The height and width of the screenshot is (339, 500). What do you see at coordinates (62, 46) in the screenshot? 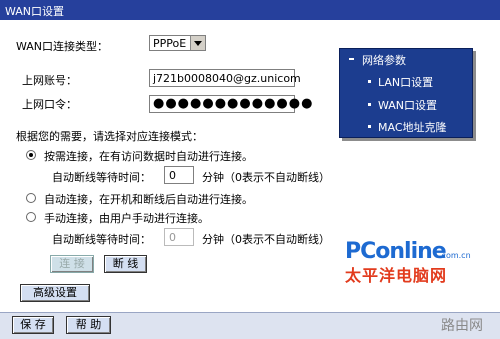
I see `conn-type-label: WAN口连接类型：` at bounding box center [62, 46].